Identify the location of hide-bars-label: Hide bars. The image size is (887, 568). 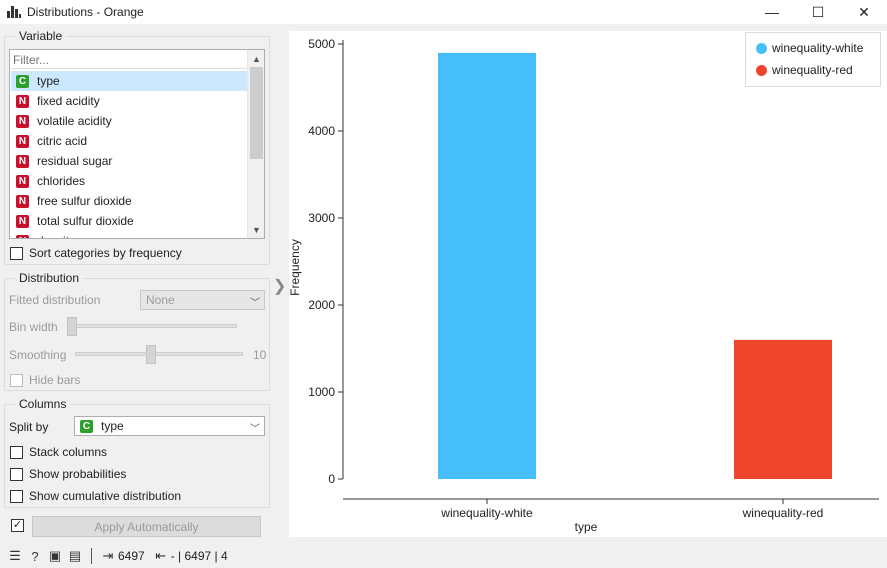
(55, 380).